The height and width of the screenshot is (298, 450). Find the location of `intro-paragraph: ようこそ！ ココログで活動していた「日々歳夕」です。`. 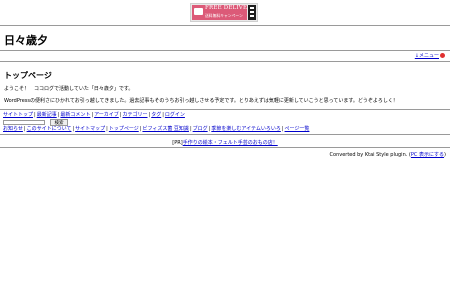

intro-paragraph: ようこそ！ ココログで活動していた「日々歳夕」です。 is located at coordinates (69, 89).